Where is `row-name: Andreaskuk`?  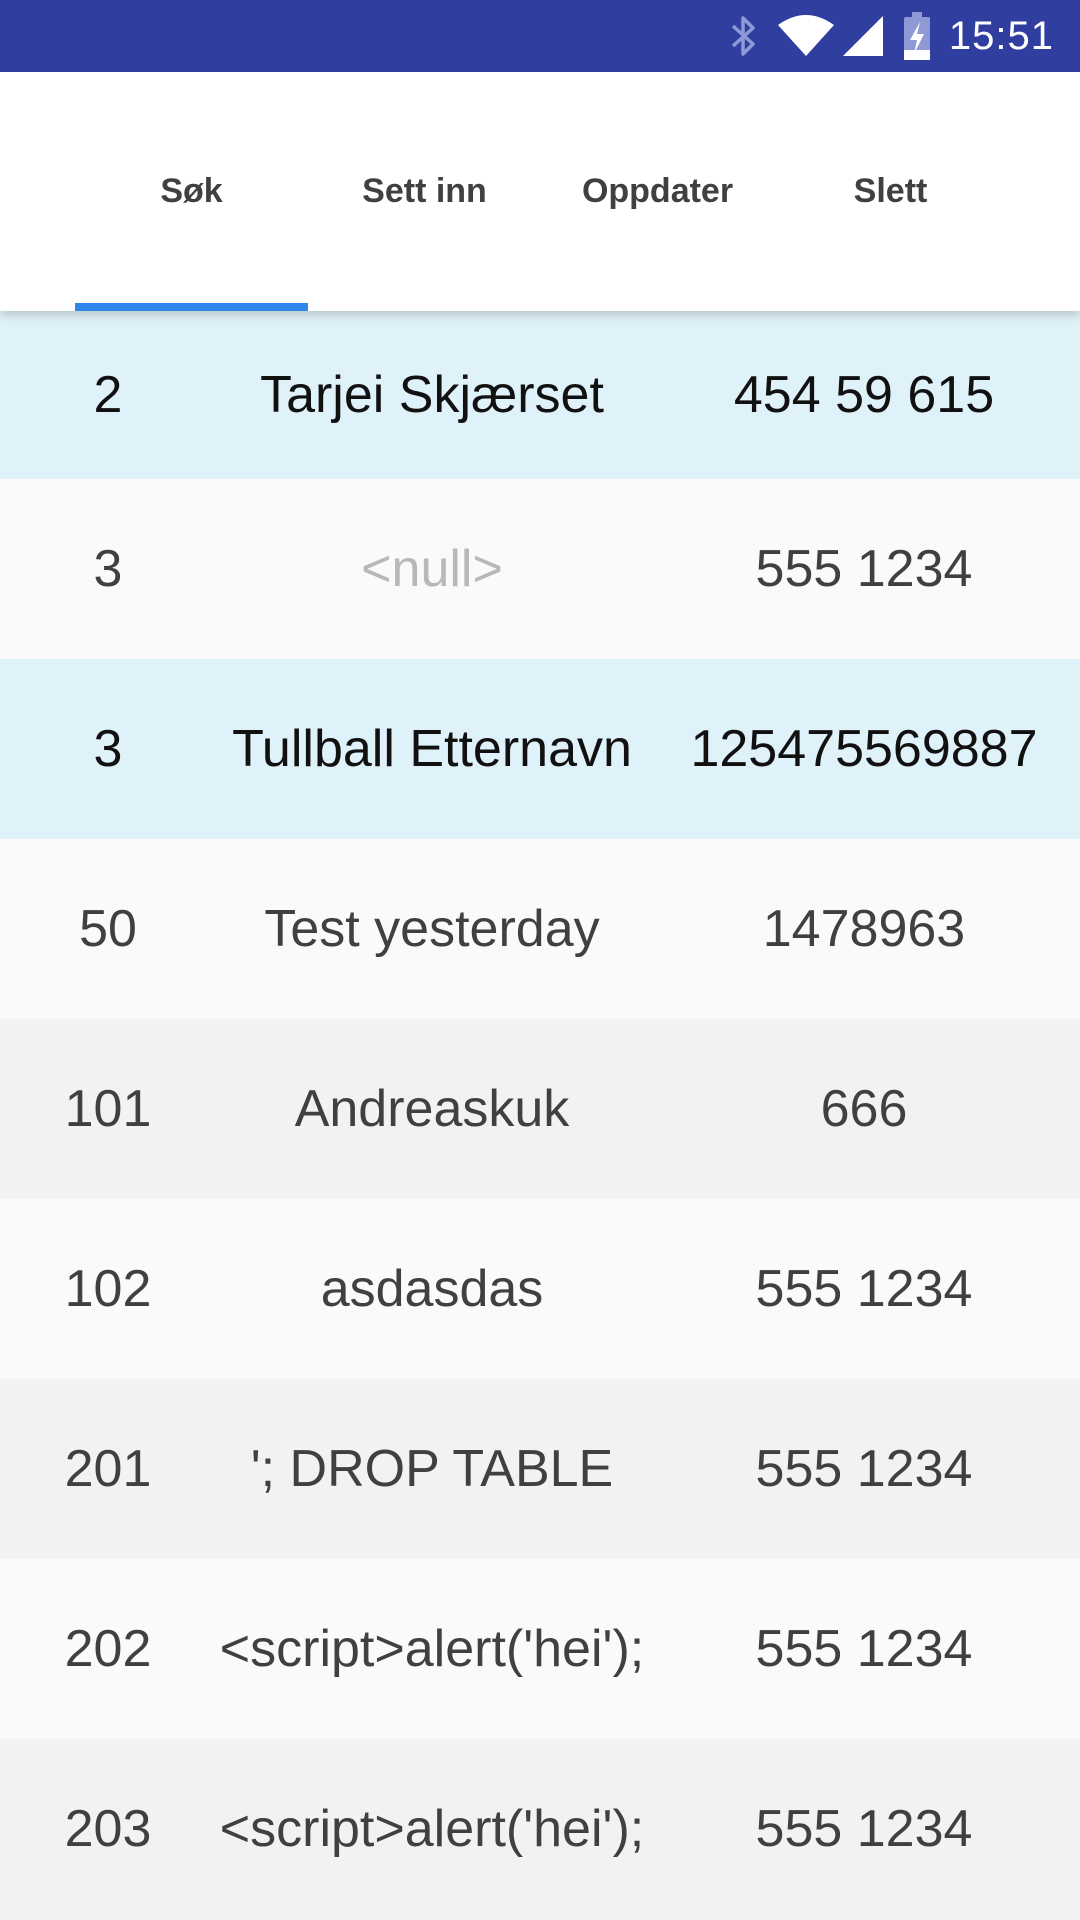 row-name: Andreaskuk is located at coordinates (432, 1109).